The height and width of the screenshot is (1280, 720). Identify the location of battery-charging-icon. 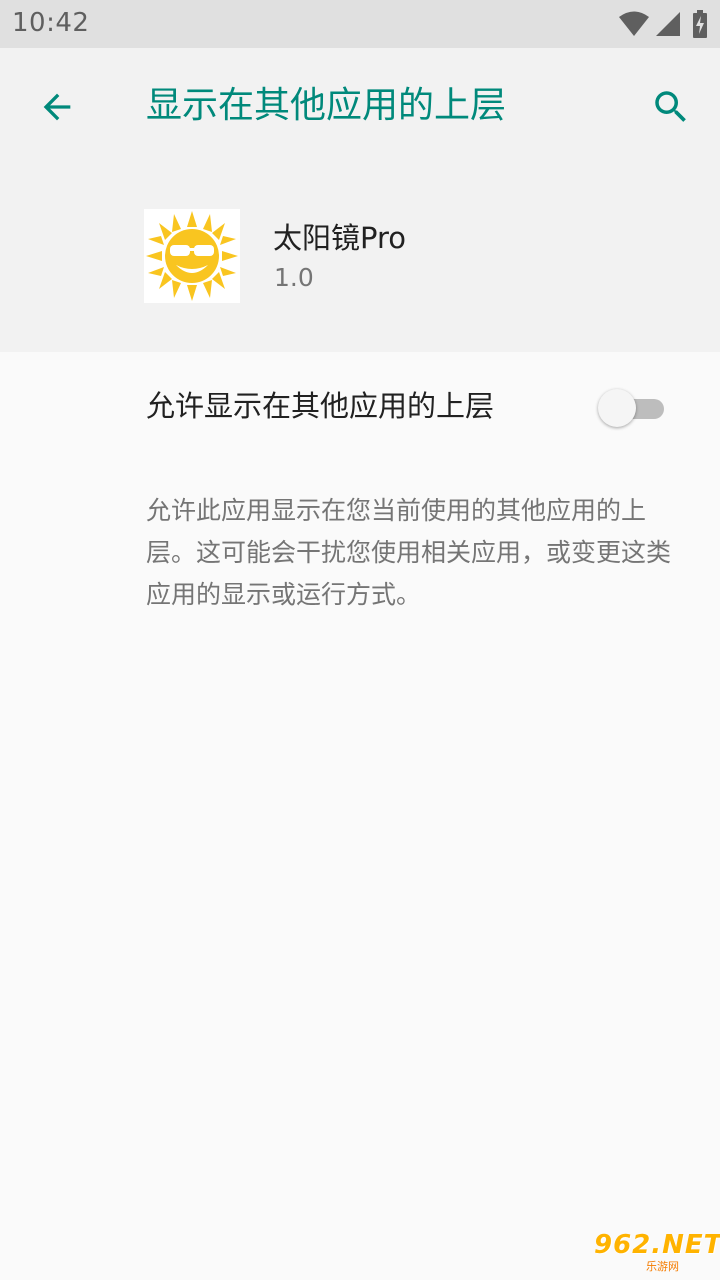
(700, 24).